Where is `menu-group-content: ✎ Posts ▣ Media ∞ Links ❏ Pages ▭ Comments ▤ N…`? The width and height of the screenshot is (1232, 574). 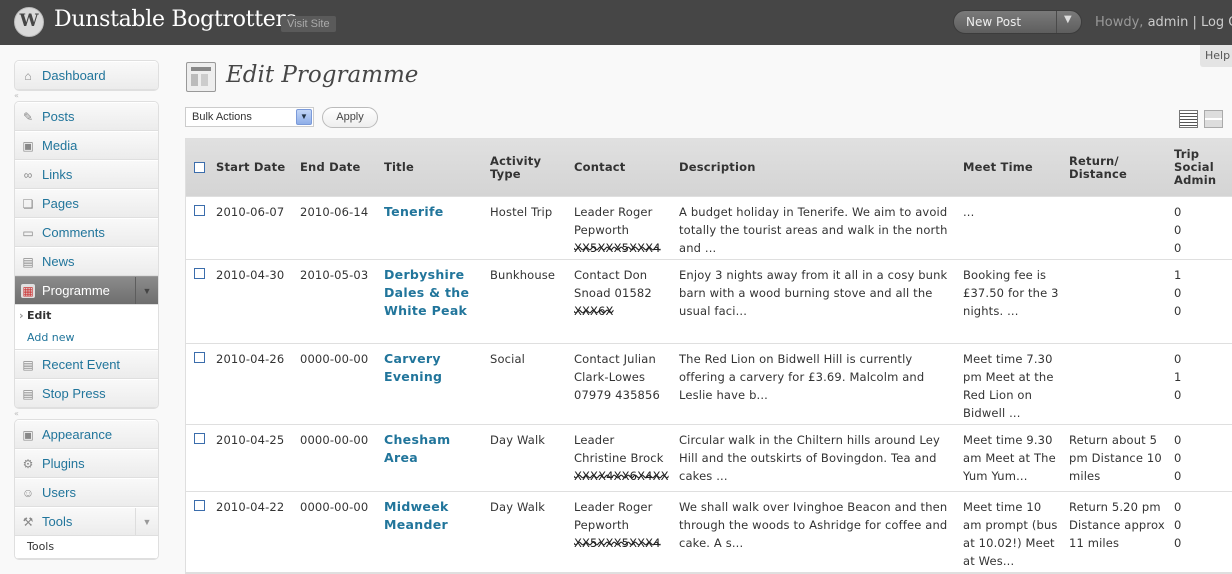
menu-group-content: ✎ Posts ▣ Media ∞ Links ❏ Pages ▭ Comments ▤ N… is located at coordinates (86, 255).